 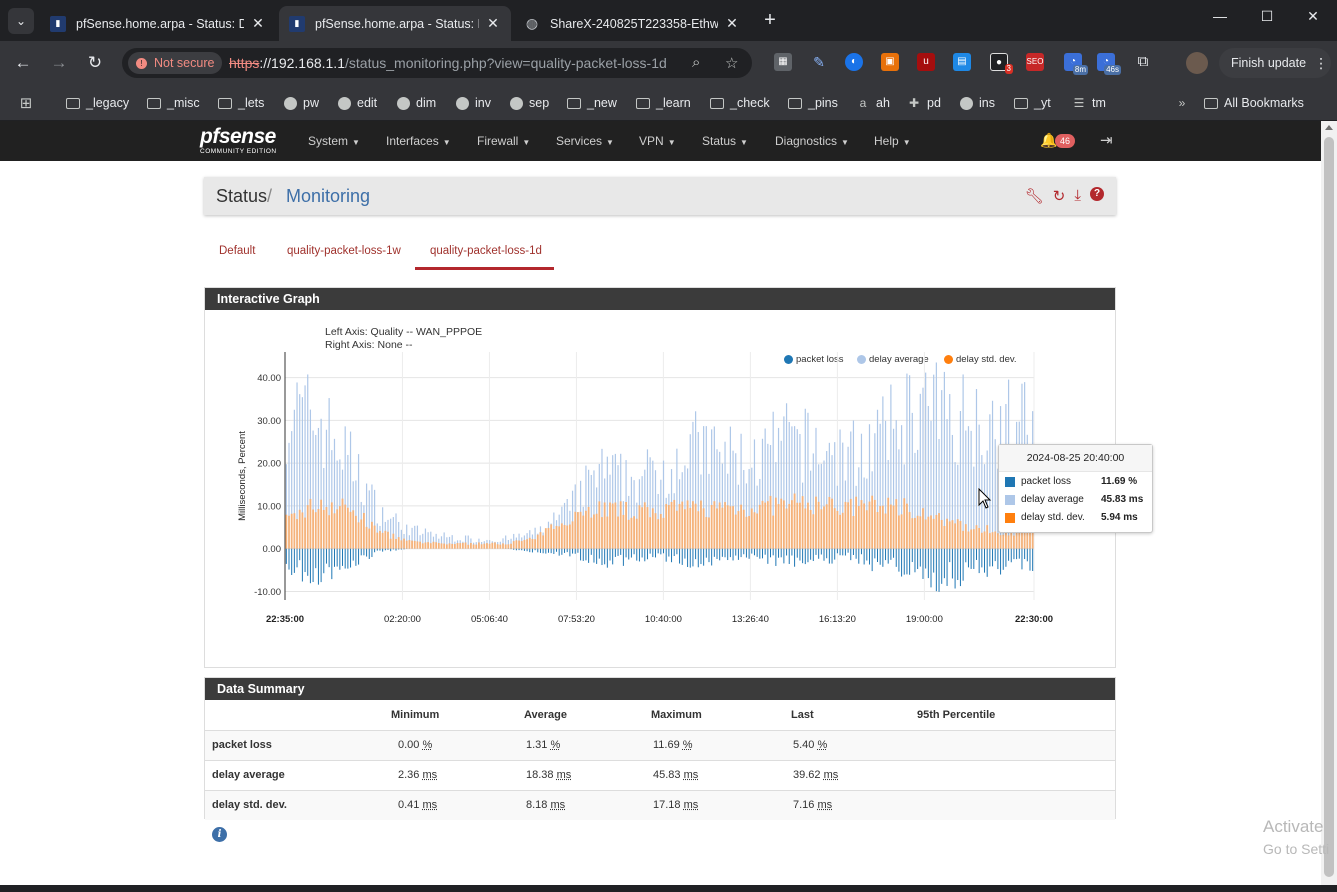 I want to click on kebab-menu-icon: ⋮, so click(x=1321, y=63).